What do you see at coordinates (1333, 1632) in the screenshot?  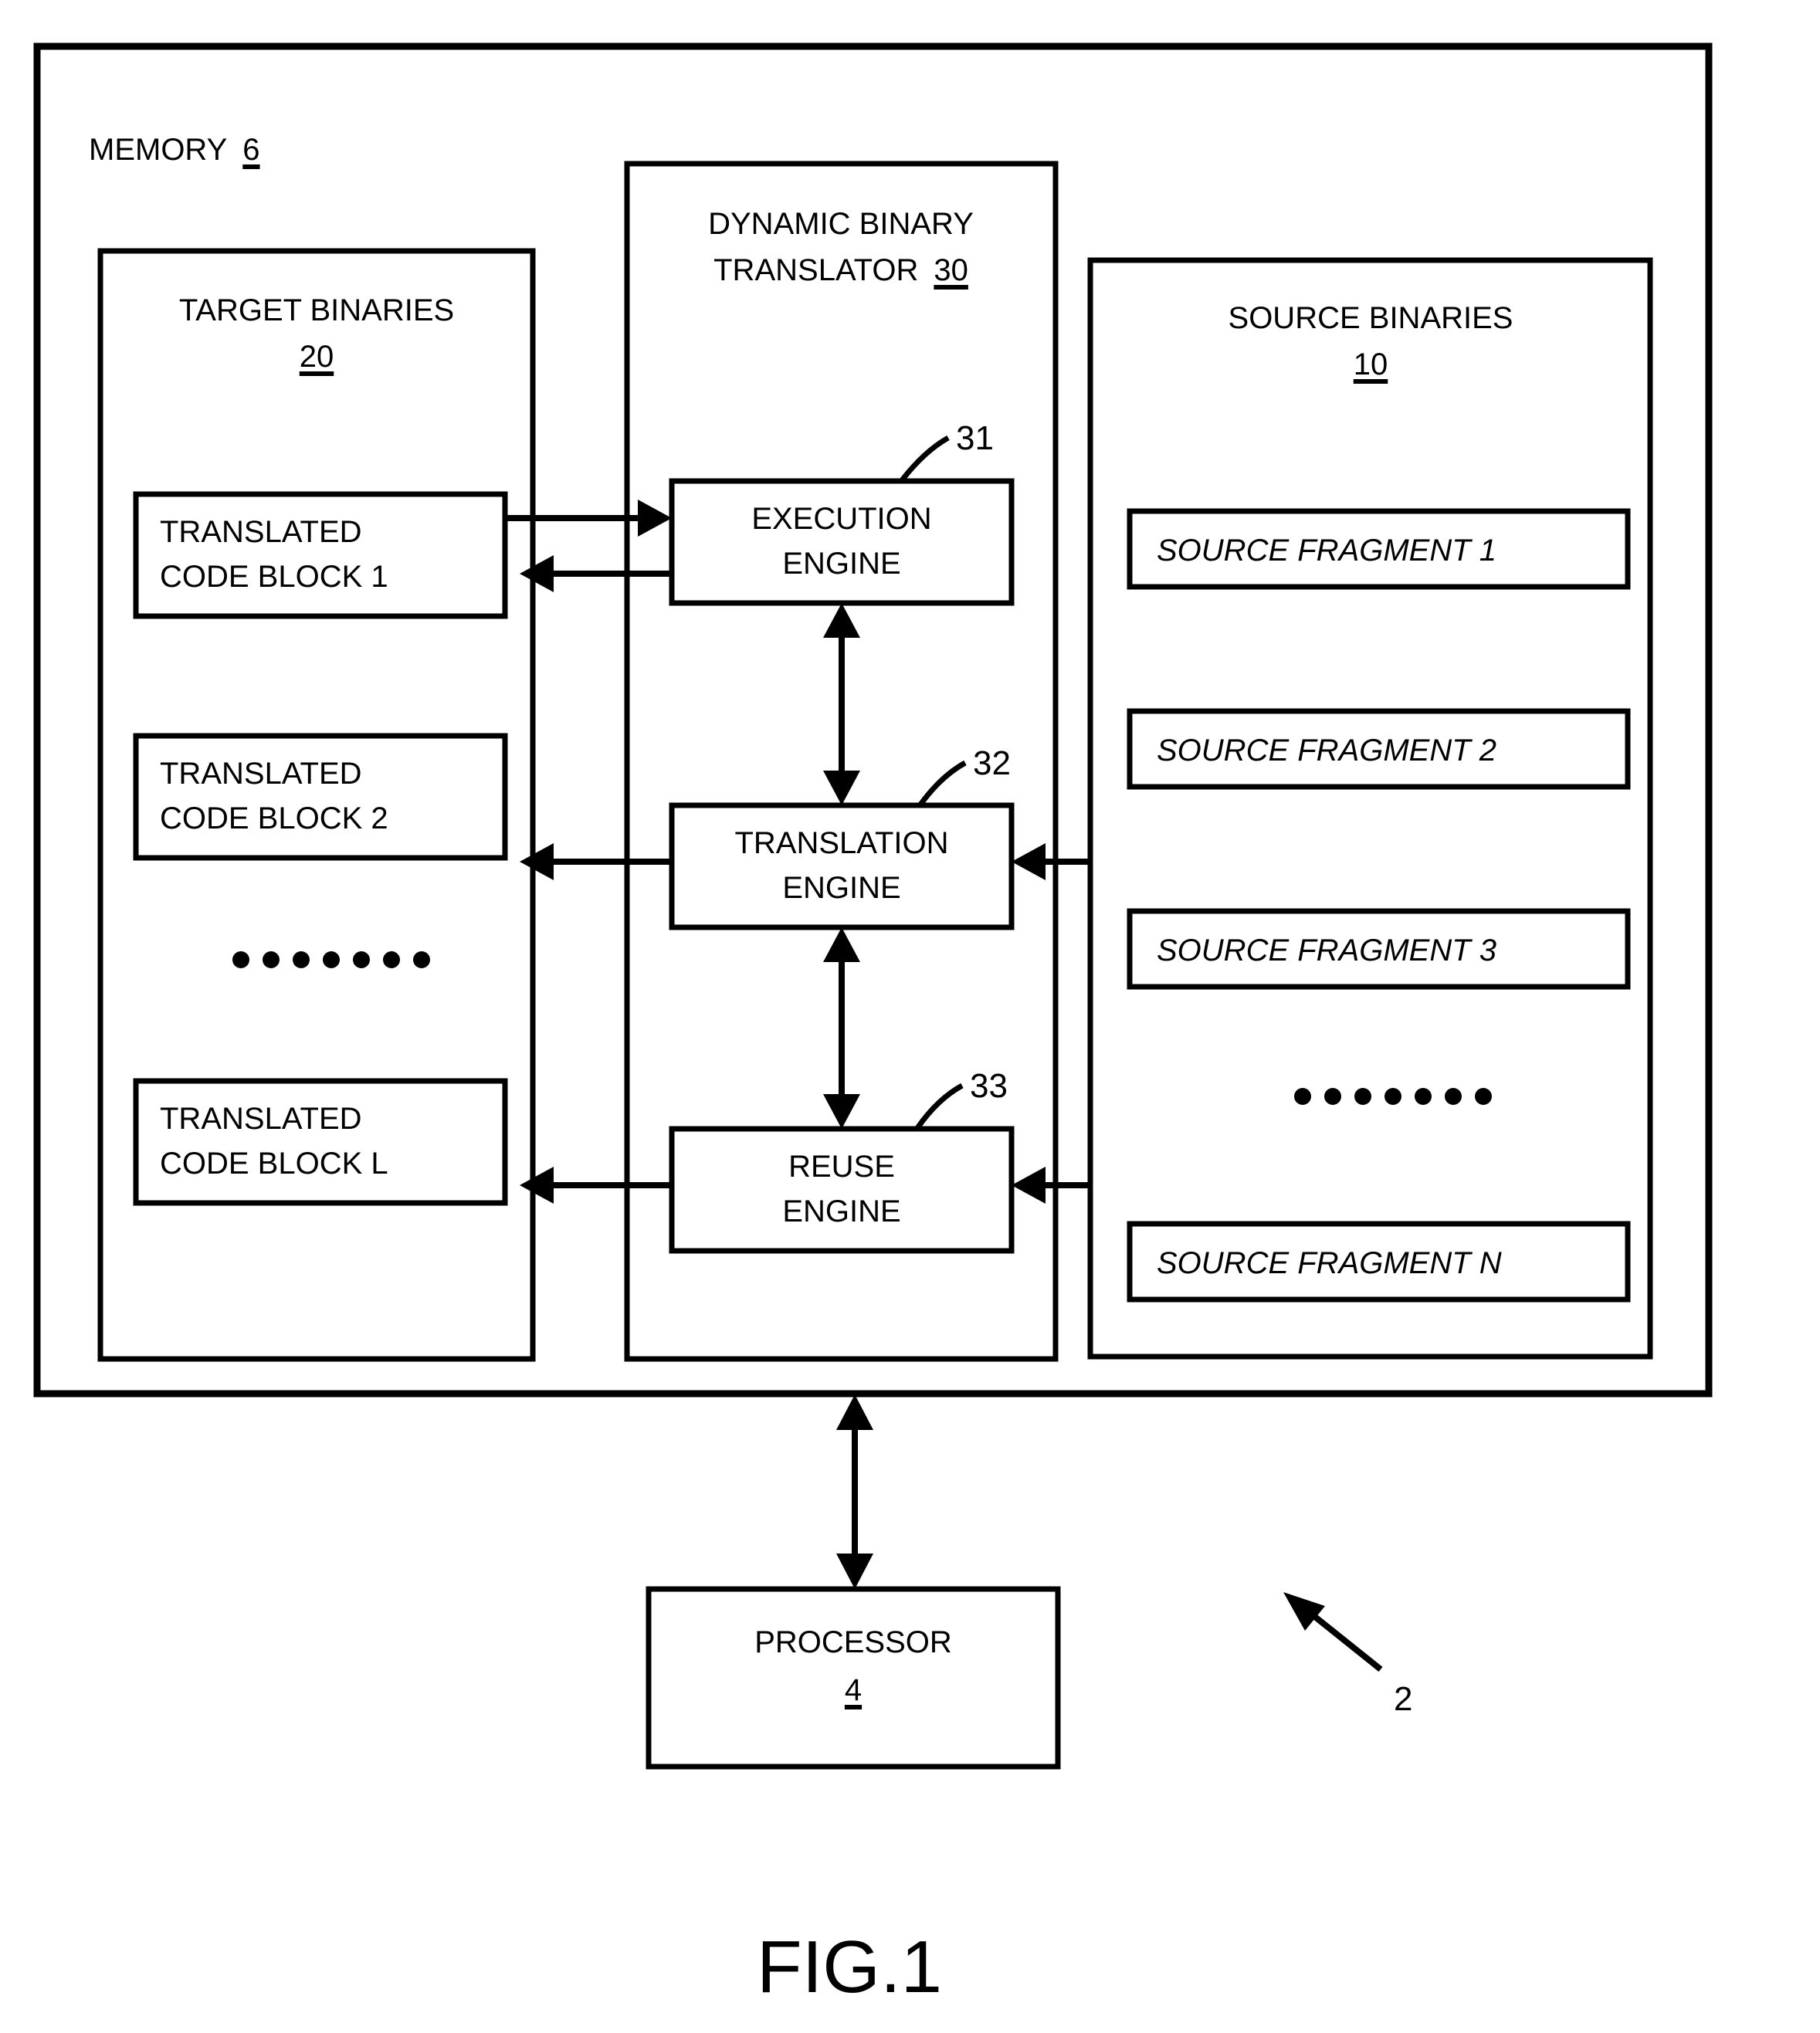 I see `system-ref-arrow` at bounding box center [1333, 1632].